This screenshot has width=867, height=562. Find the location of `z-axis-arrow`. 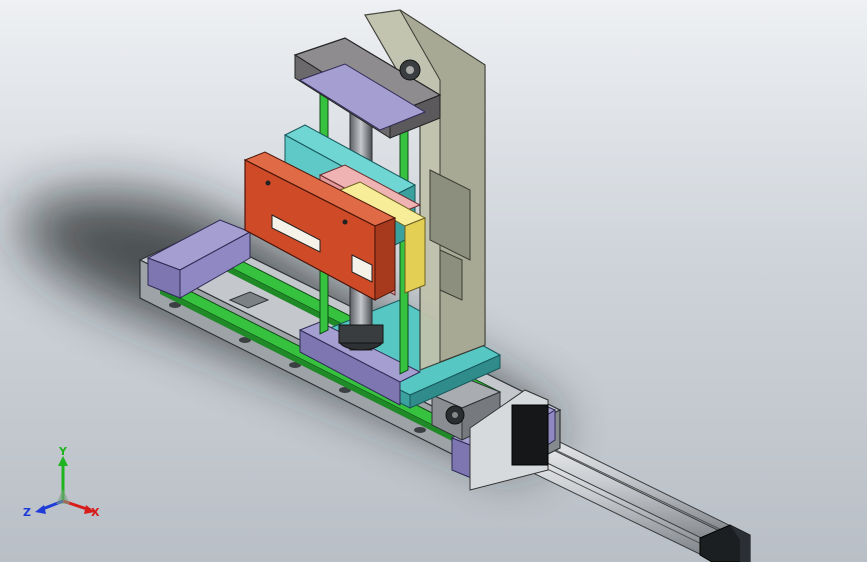

z-axis-arrow is located at coordinates (40, 509).